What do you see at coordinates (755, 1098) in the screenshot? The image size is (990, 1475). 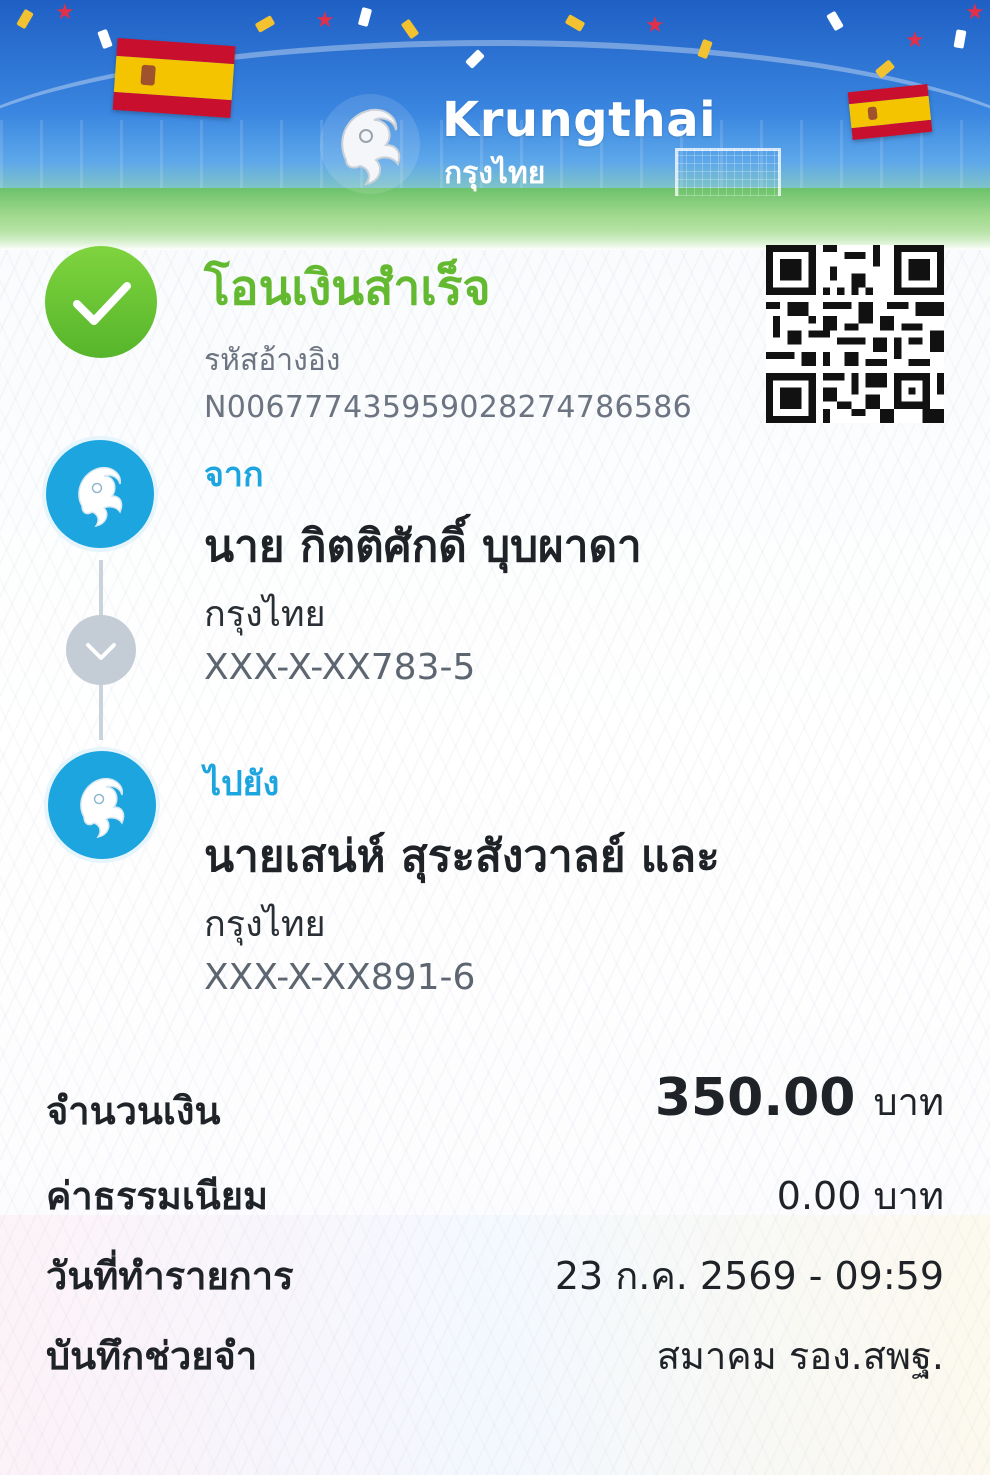 I see `amount-value: 350.00` at bounding box center [755, 1098].